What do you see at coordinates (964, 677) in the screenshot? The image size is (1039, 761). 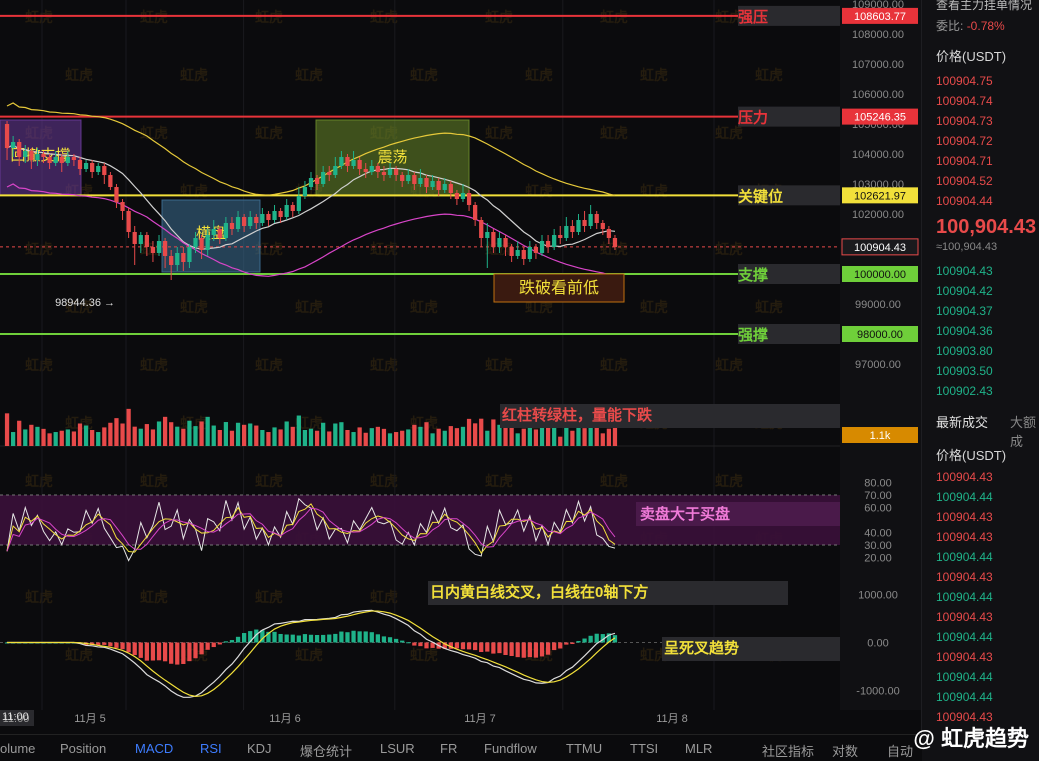 I see `trade-price: 100904.44` at bounding box center [964, 677].